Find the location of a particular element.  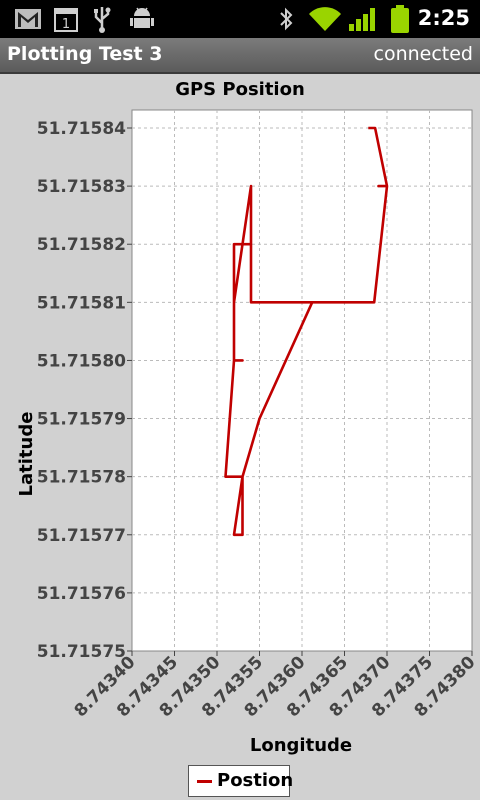

signal-icon is located at coordinates (362, 19).